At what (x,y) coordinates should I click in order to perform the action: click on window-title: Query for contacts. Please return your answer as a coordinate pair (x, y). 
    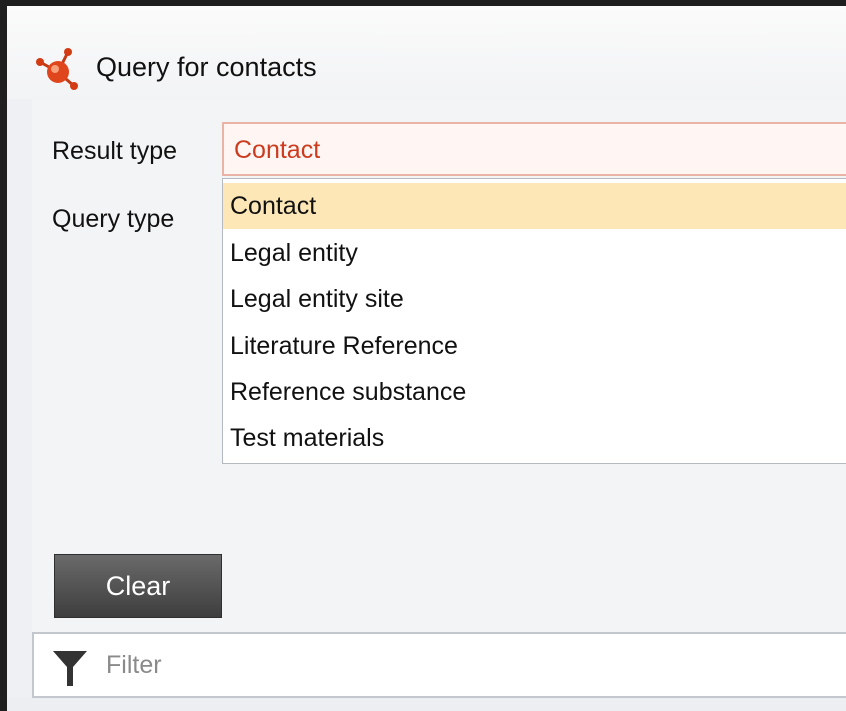
    Looking at the image, I should click on (206, 67).